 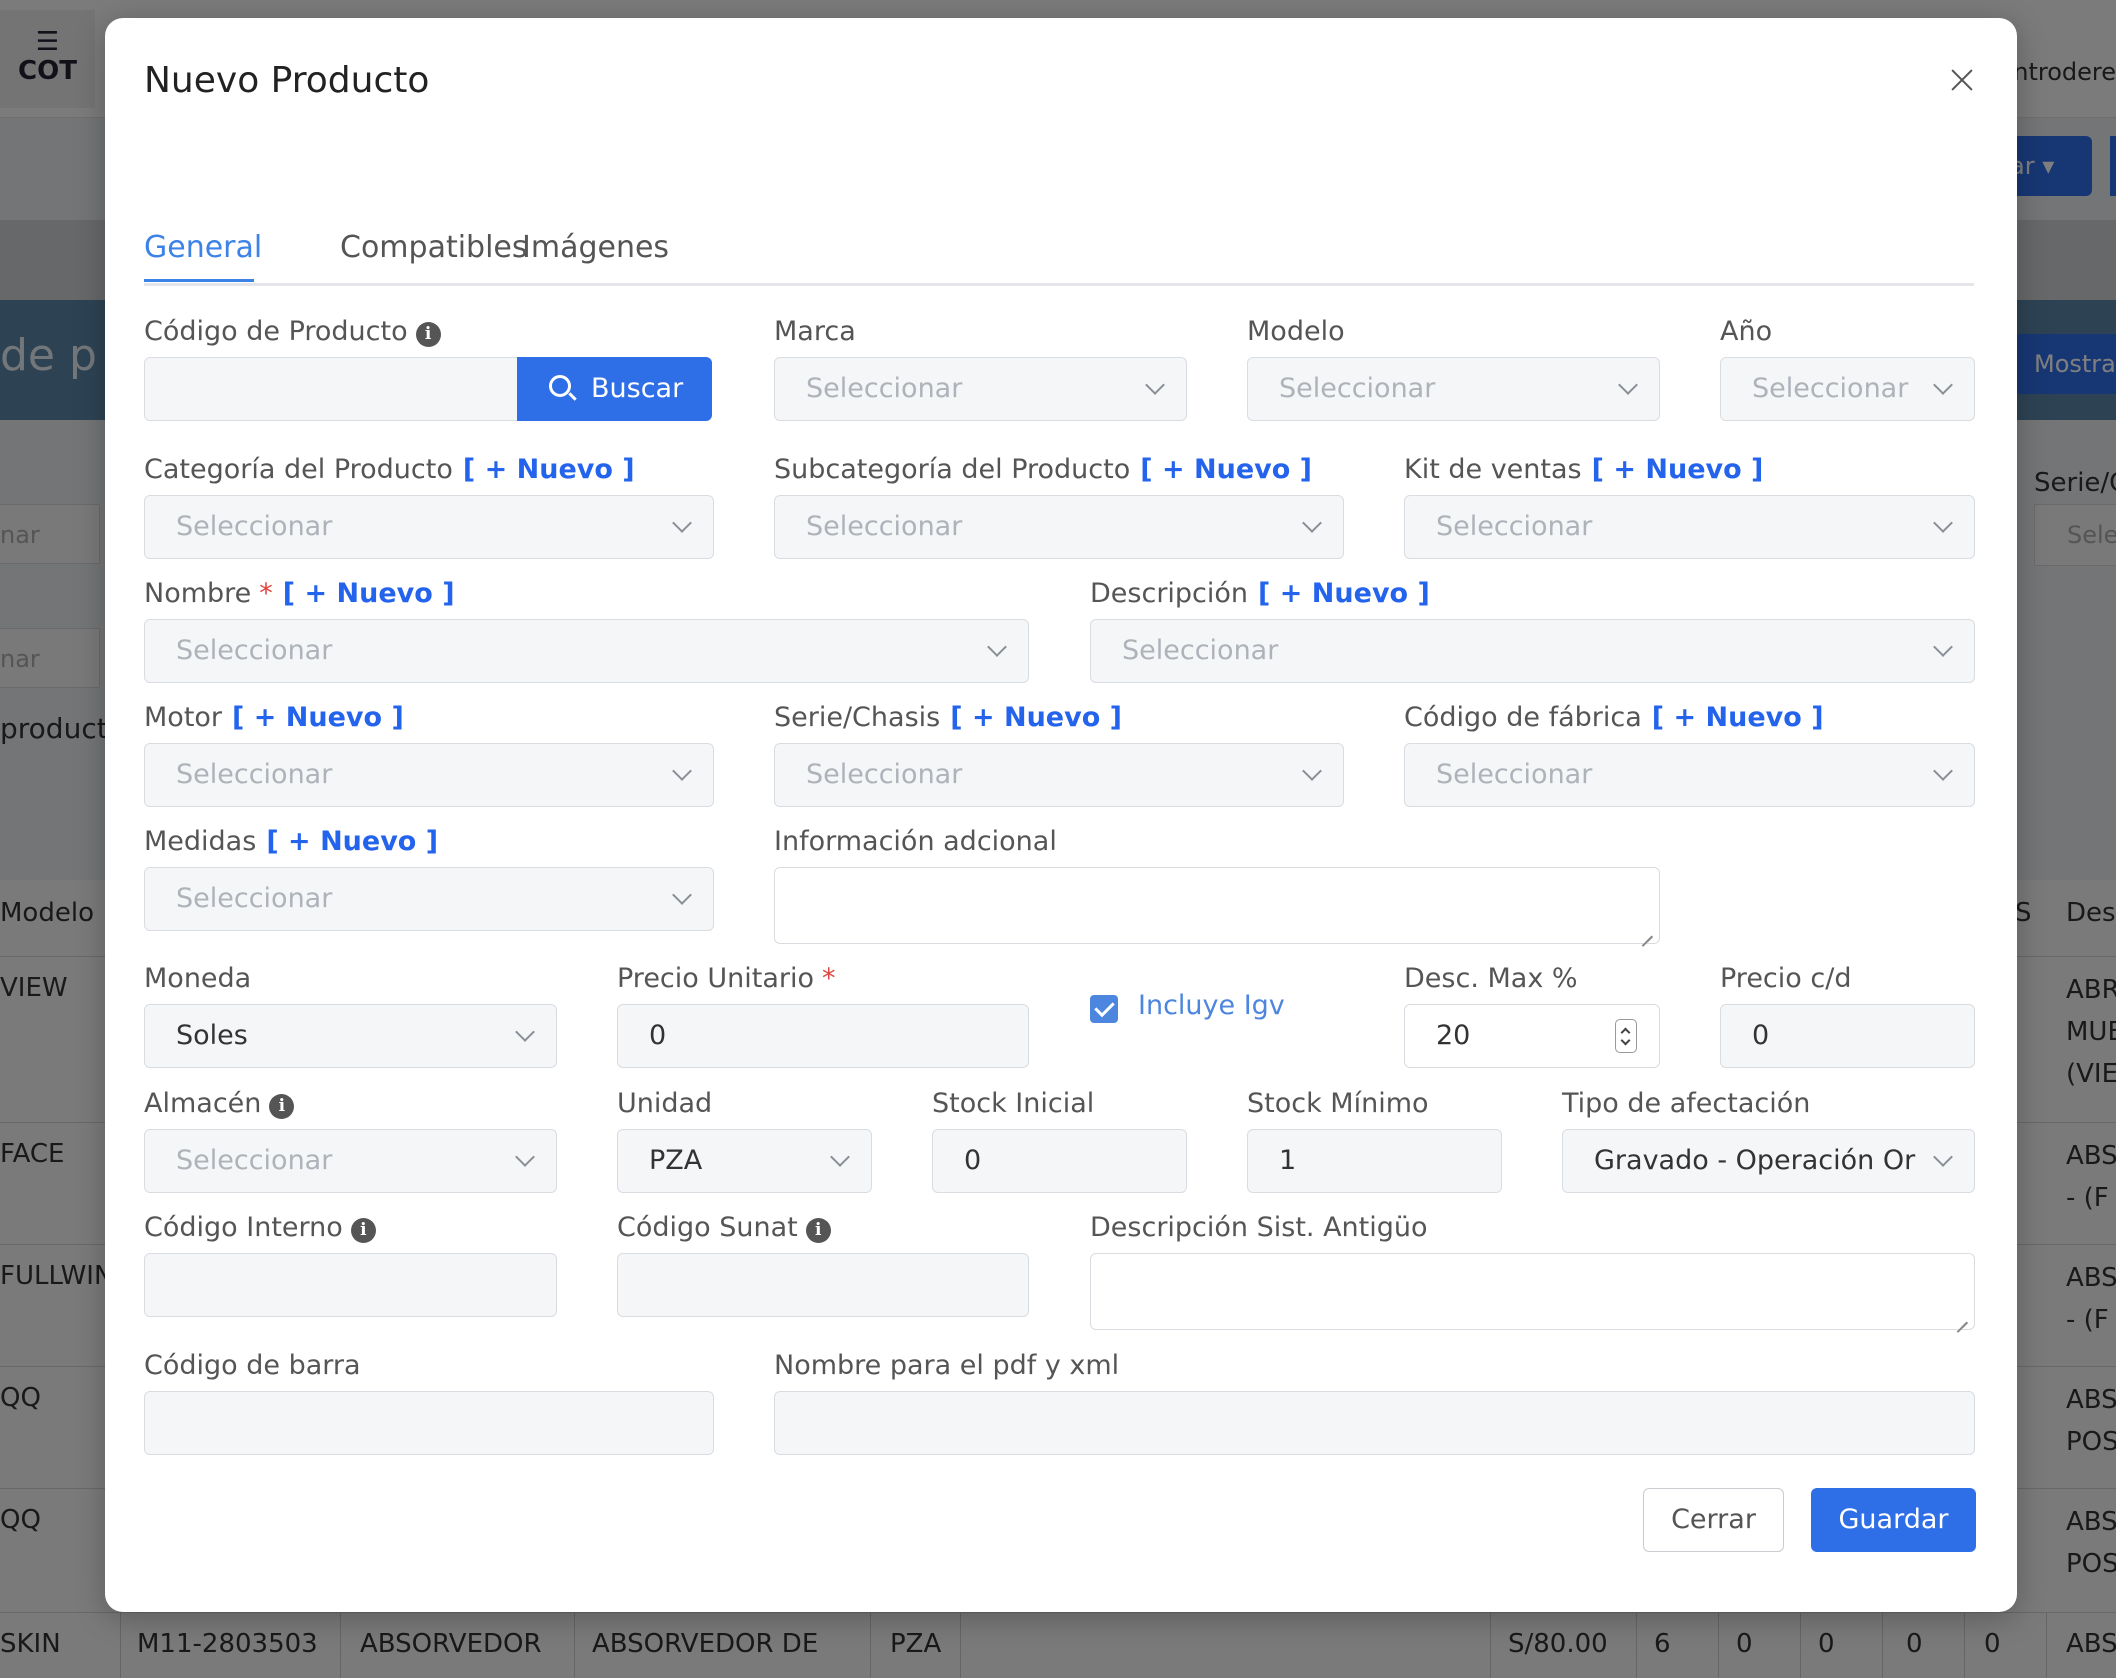 I want to click on nombre-select: Seleccionar, so click(x=586, y=651).